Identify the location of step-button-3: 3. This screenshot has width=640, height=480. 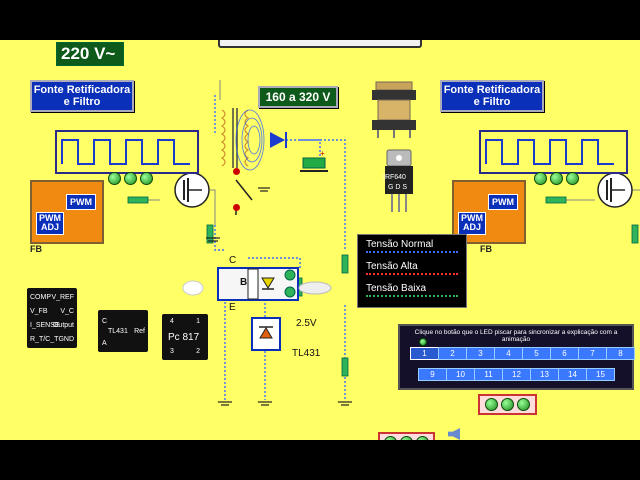
(480, 353).